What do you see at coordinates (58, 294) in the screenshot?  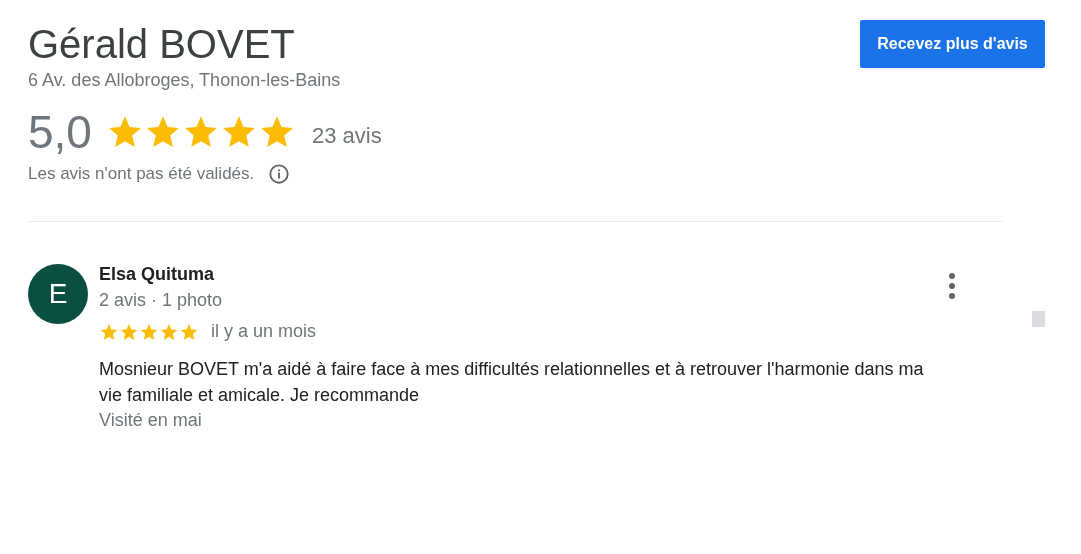 I see `avatar: E` at bounding box center [58, 294].